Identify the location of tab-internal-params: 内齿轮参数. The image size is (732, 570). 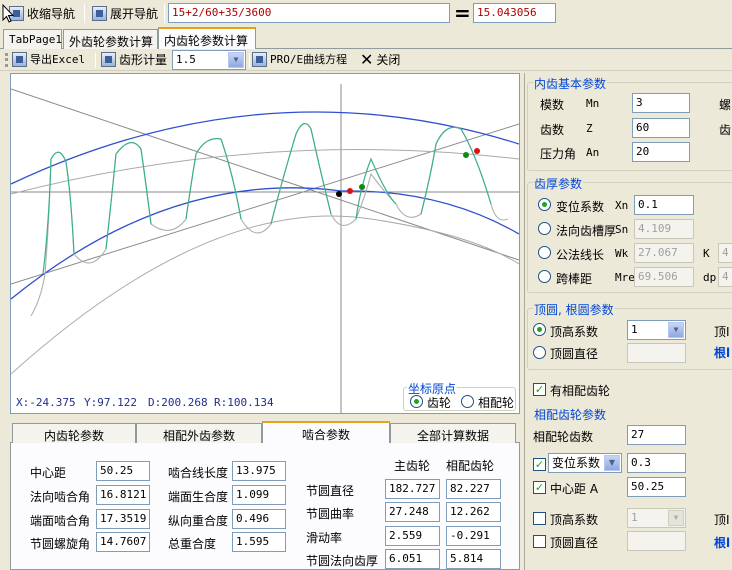
(74, 433).